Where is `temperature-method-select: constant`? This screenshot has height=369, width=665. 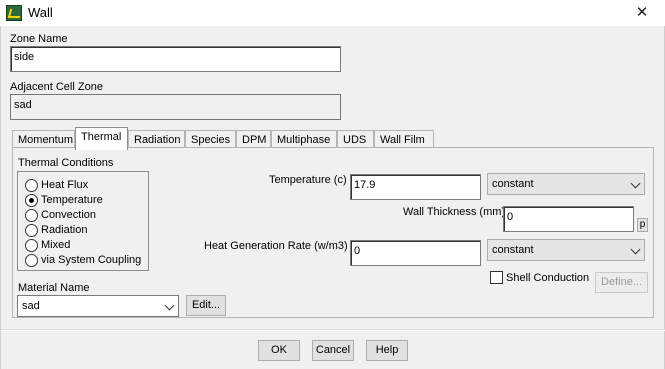
temperature-method-select: constant is located at coordinates (566, 184).